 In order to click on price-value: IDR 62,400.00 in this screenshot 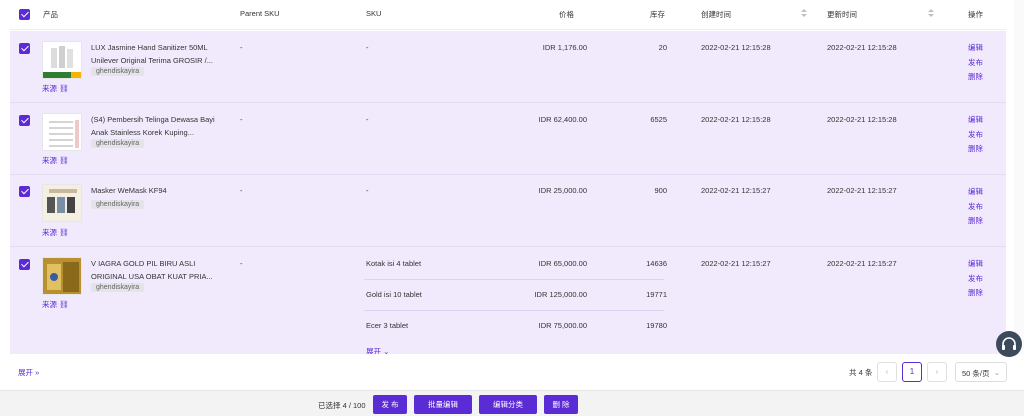, I will do `click(562, 119)`.